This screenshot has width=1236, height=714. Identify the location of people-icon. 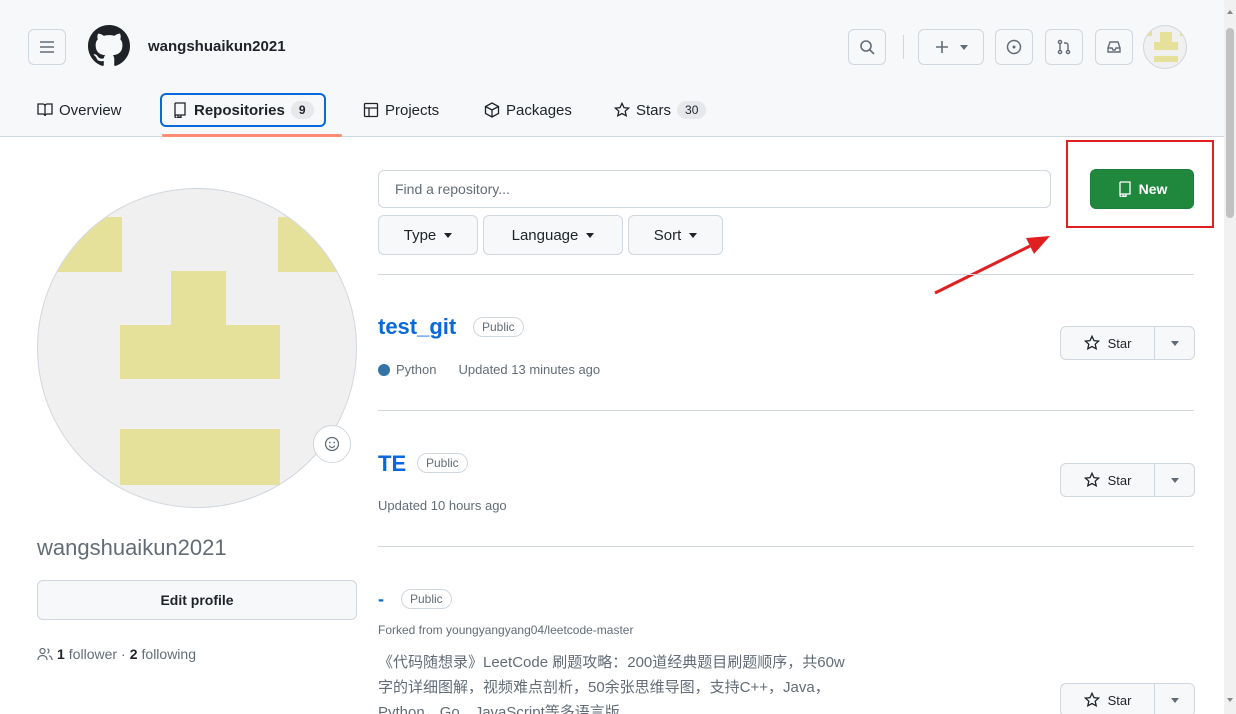
(45, 654).